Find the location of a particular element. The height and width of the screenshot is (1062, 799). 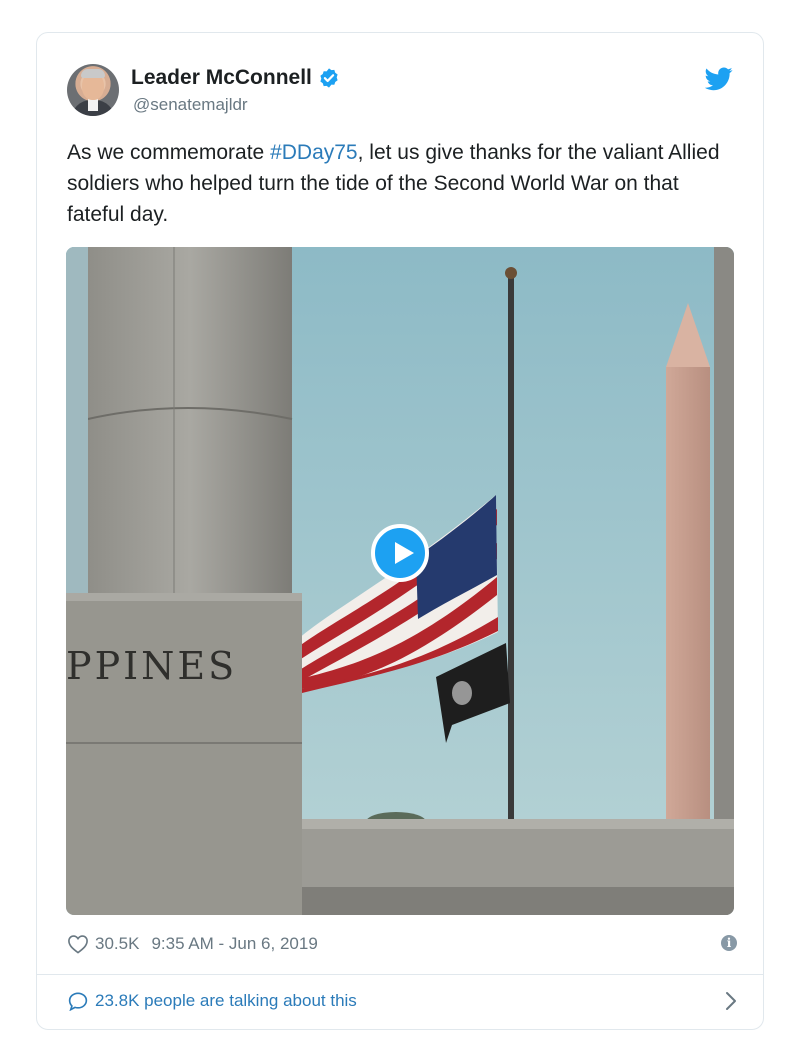

chevron-right-icon is located at coordinates (731, 1001).